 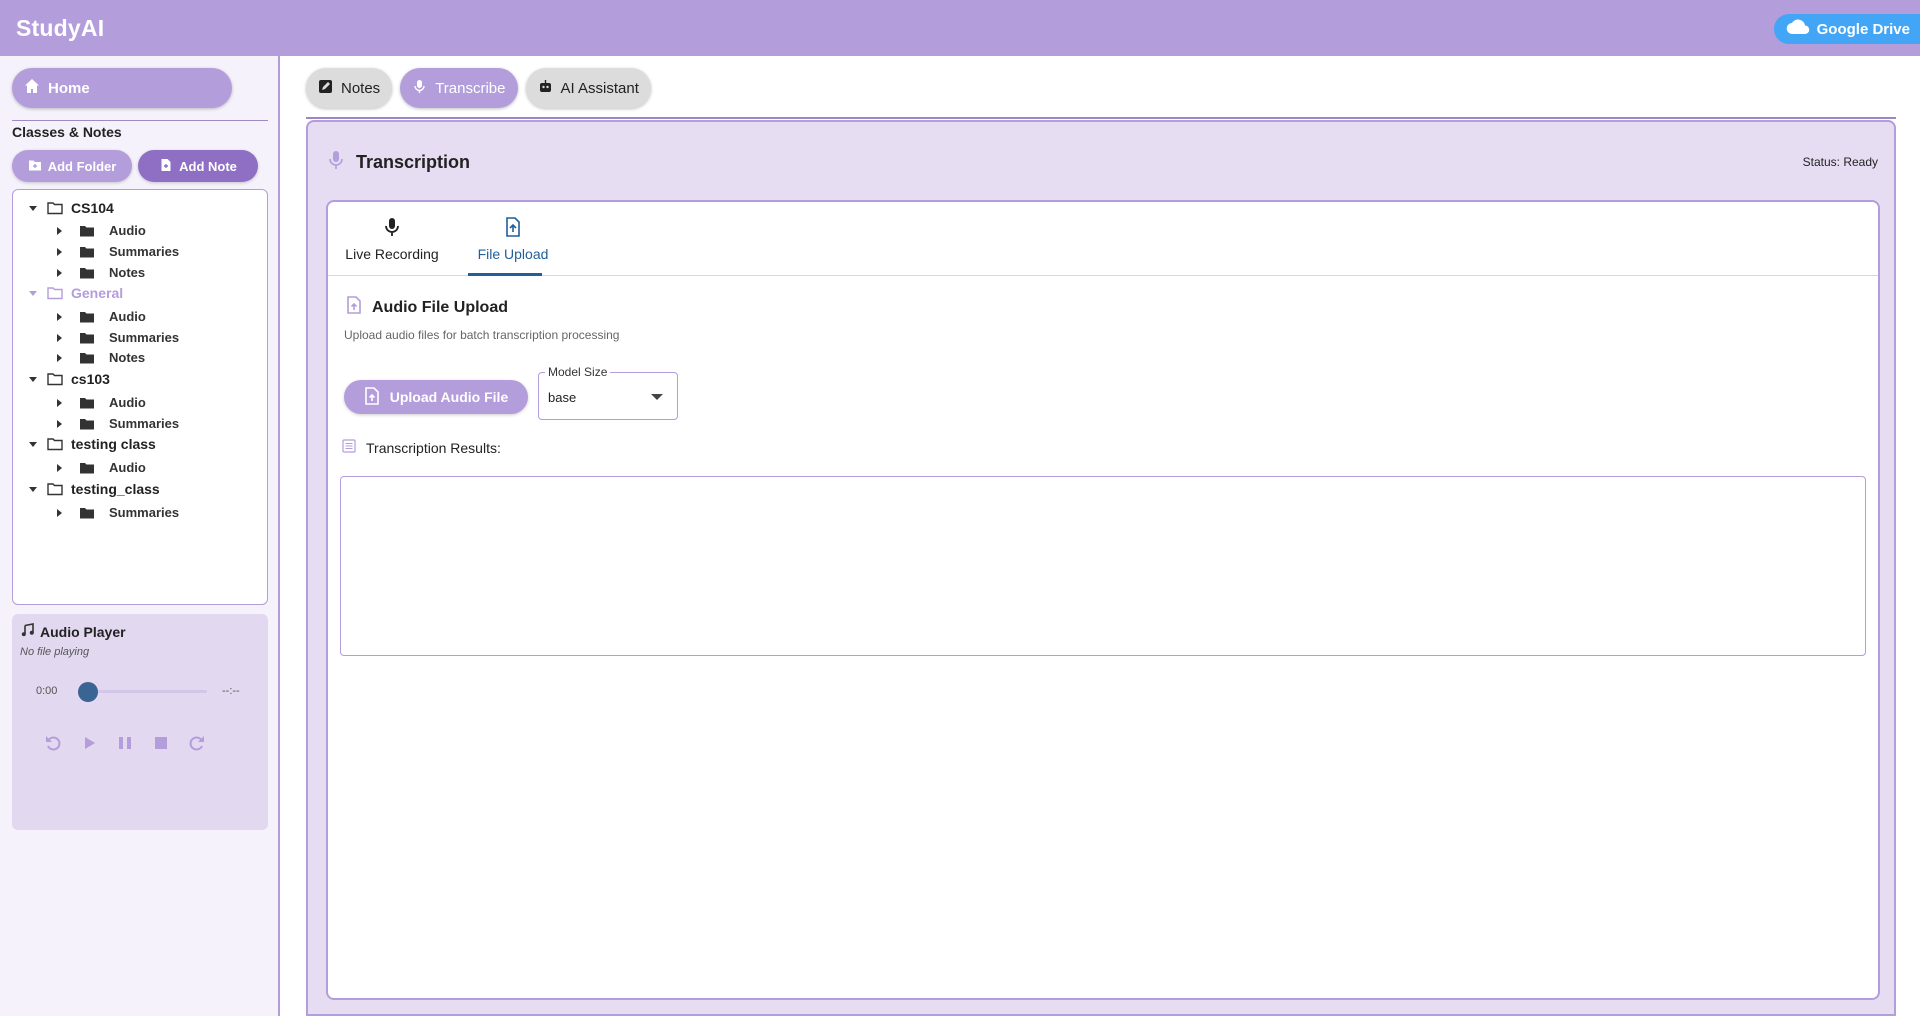 I want to click on tree-folder-testing-class-underscore: testing_class, so click(x=93, y=489).